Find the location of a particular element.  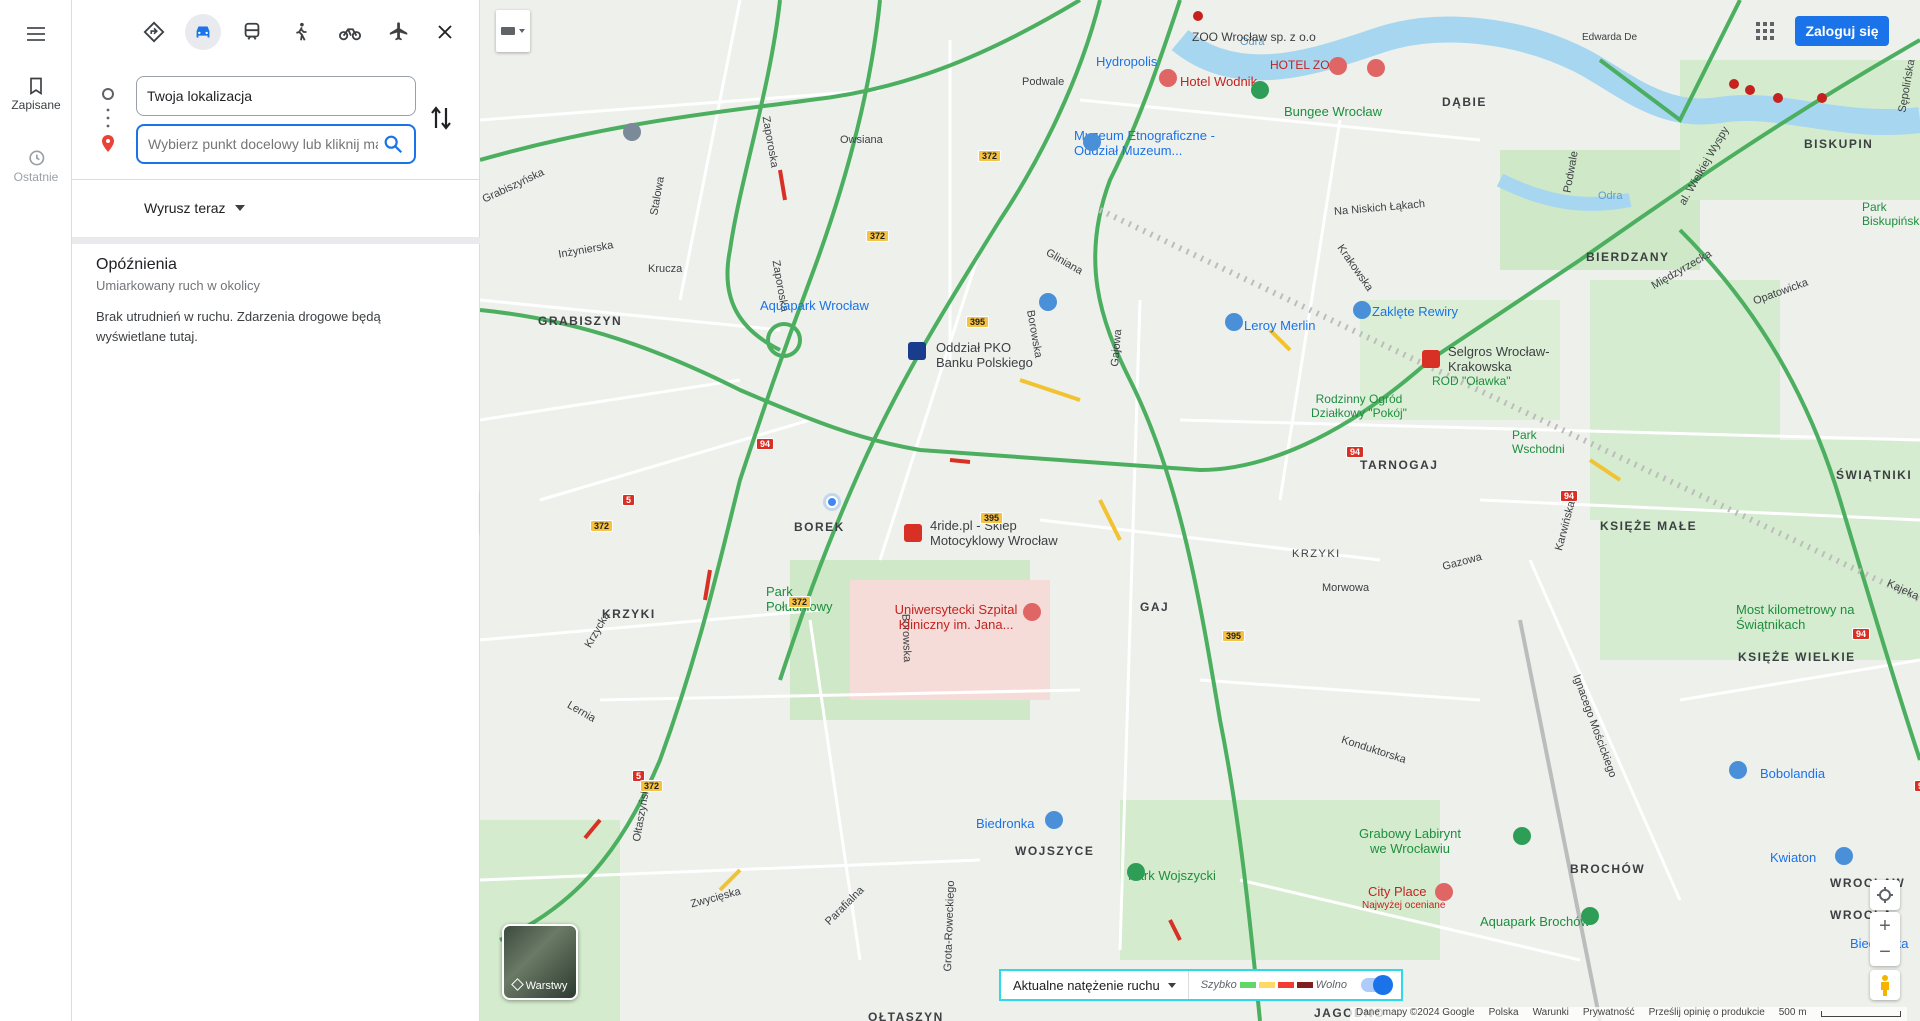

poi-label: Hydropolis is located at coordinates (1126, 61).